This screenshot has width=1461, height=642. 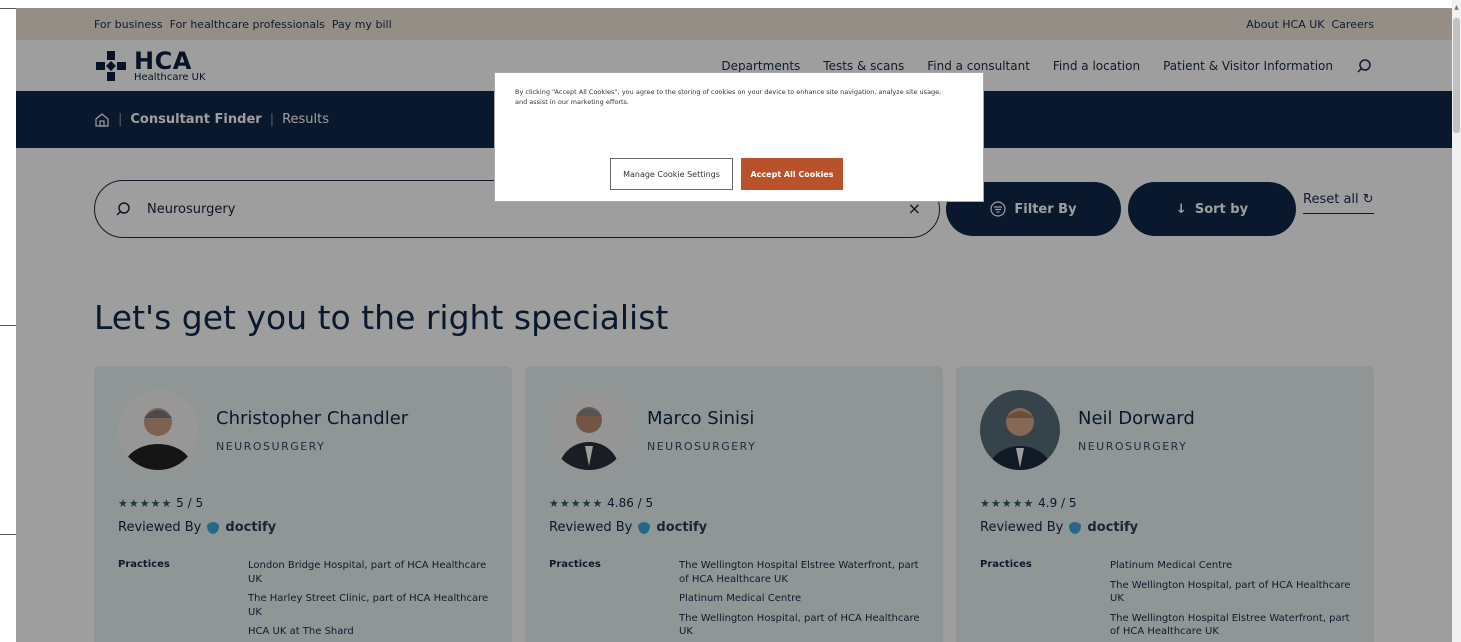 I want to click on accept-all-cookies-button: Accept All Cookies, so click(x=792, y=174).